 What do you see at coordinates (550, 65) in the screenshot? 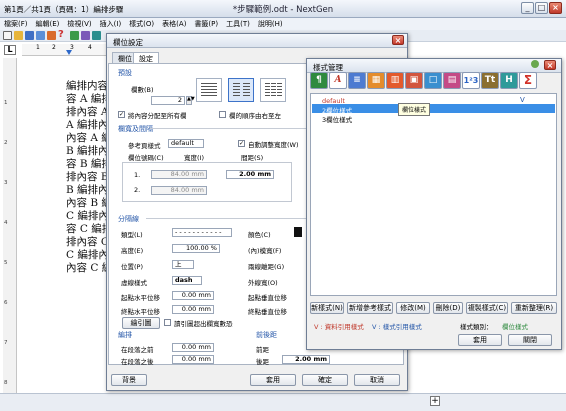
I see `style-dialog-close-button: ×` at bounding box center [550, 65].